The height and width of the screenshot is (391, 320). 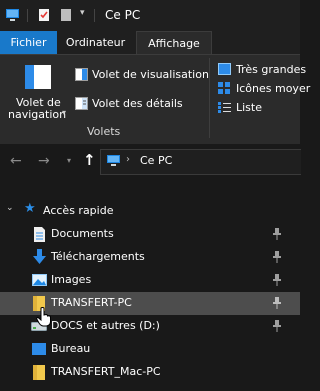 What do you see at coordinates (43, 317) in the screenshot?
I see `hand-cursor-icon` at bounding box center [43, 317].